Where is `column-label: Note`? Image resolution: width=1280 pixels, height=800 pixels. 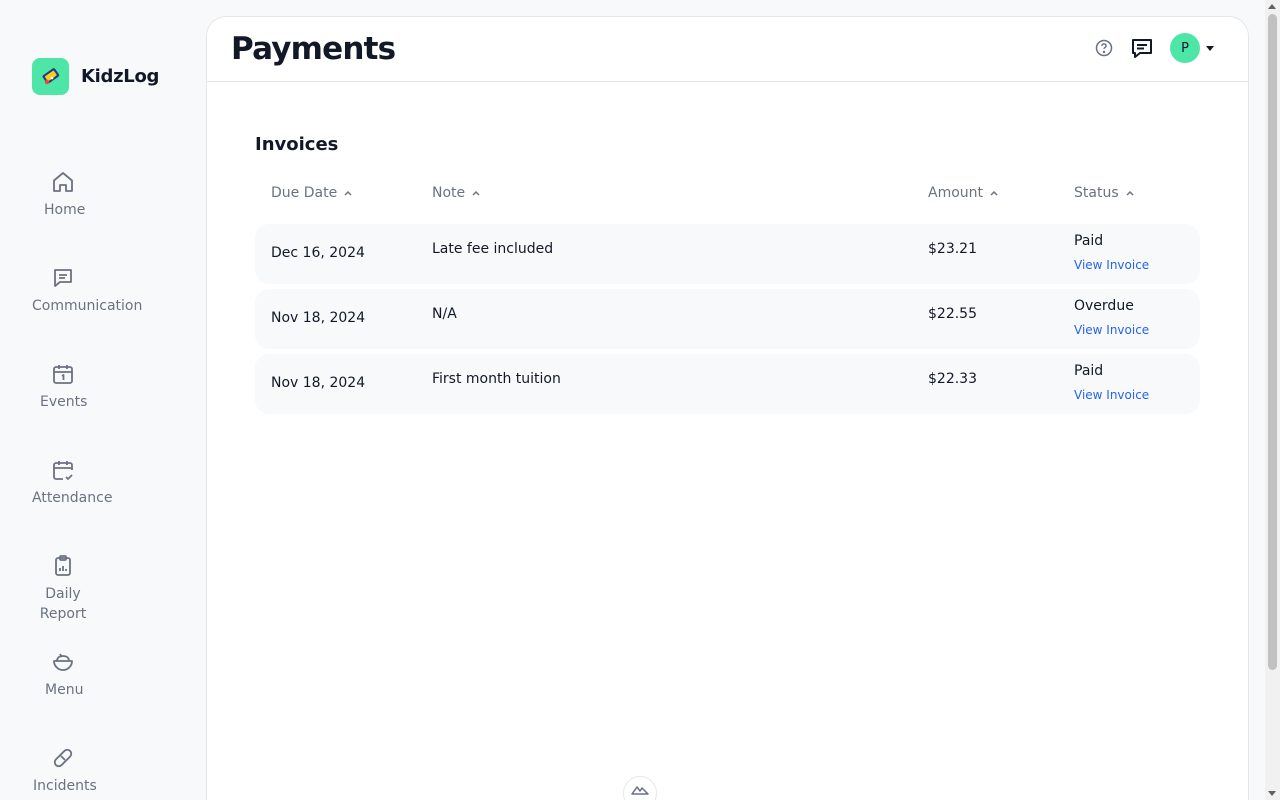
column-label: Note is located at coordinates (449, 193).